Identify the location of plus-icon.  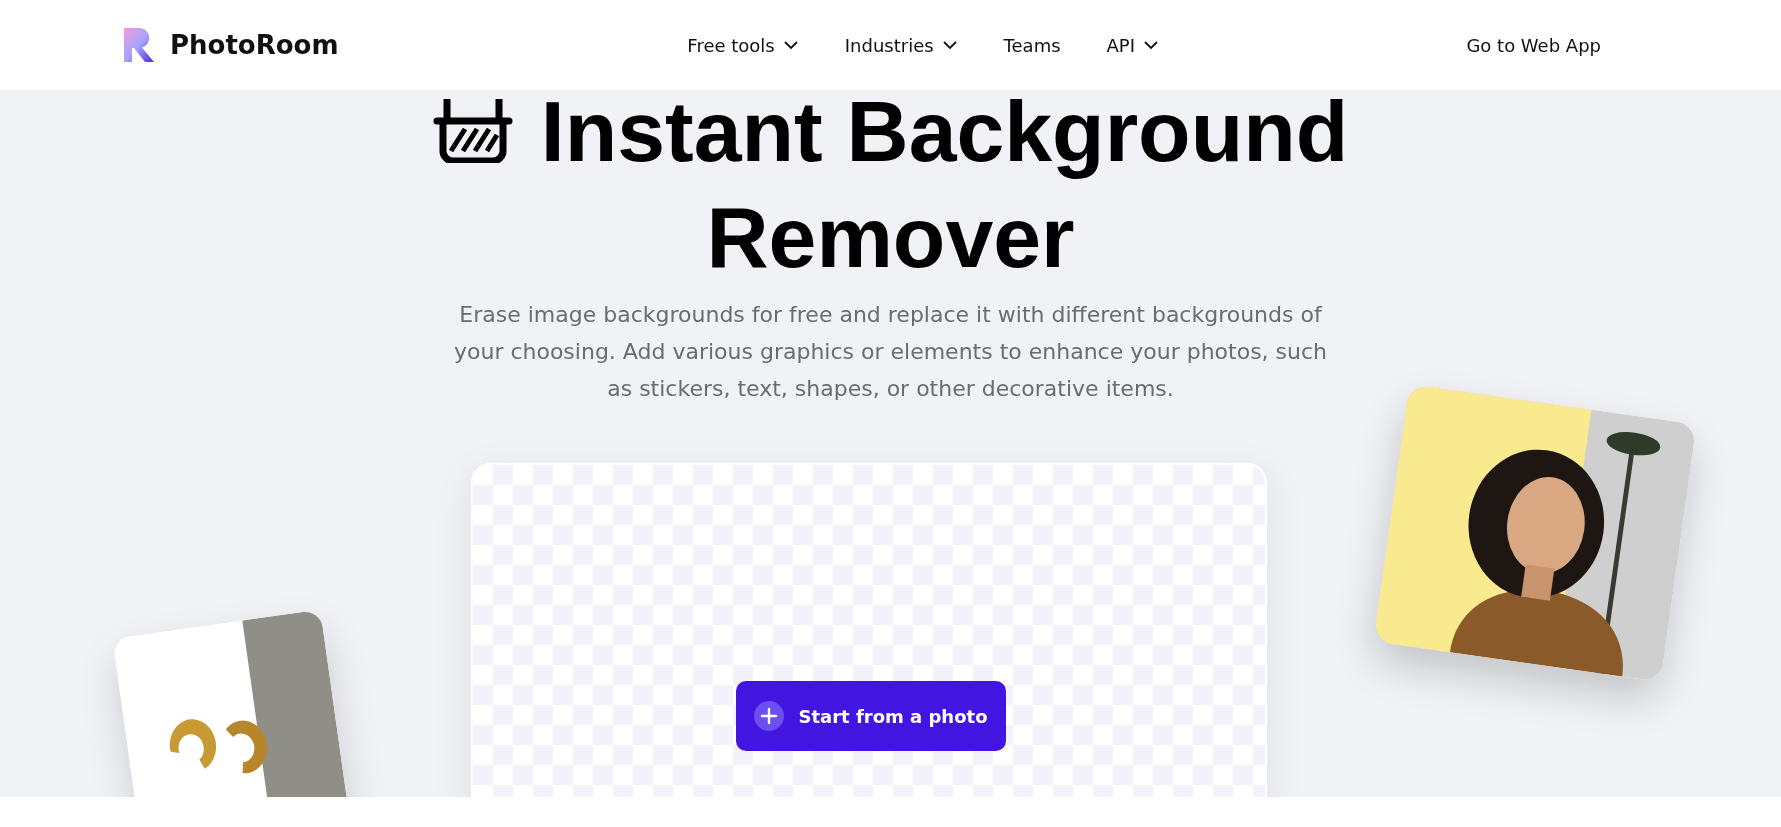
(769, 716).